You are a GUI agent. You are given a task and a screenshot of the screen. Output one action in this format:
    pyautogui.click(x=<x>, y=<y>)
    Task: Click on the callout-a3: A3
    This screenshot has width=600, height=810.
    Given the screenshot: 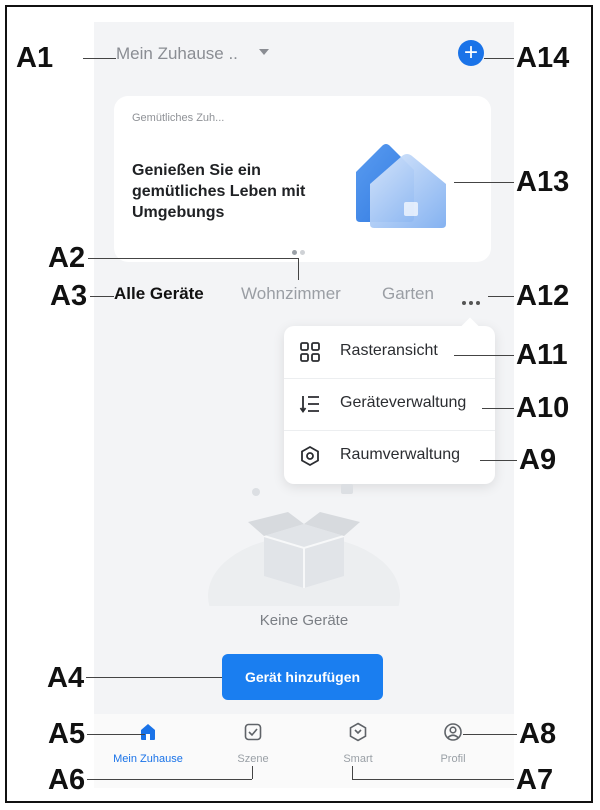 What is the action you would take?
    pyautogui.click(x=69, y=296)
    